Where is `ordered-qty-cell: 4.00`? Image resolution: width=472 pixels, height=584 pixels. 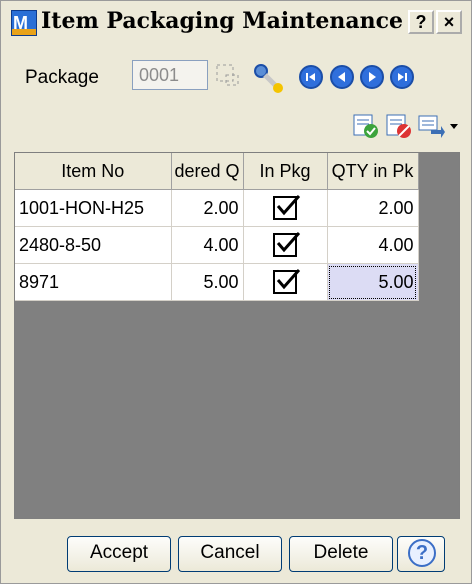 ordered-qty-cell: 4.00 is located at coordinates (207, 245).